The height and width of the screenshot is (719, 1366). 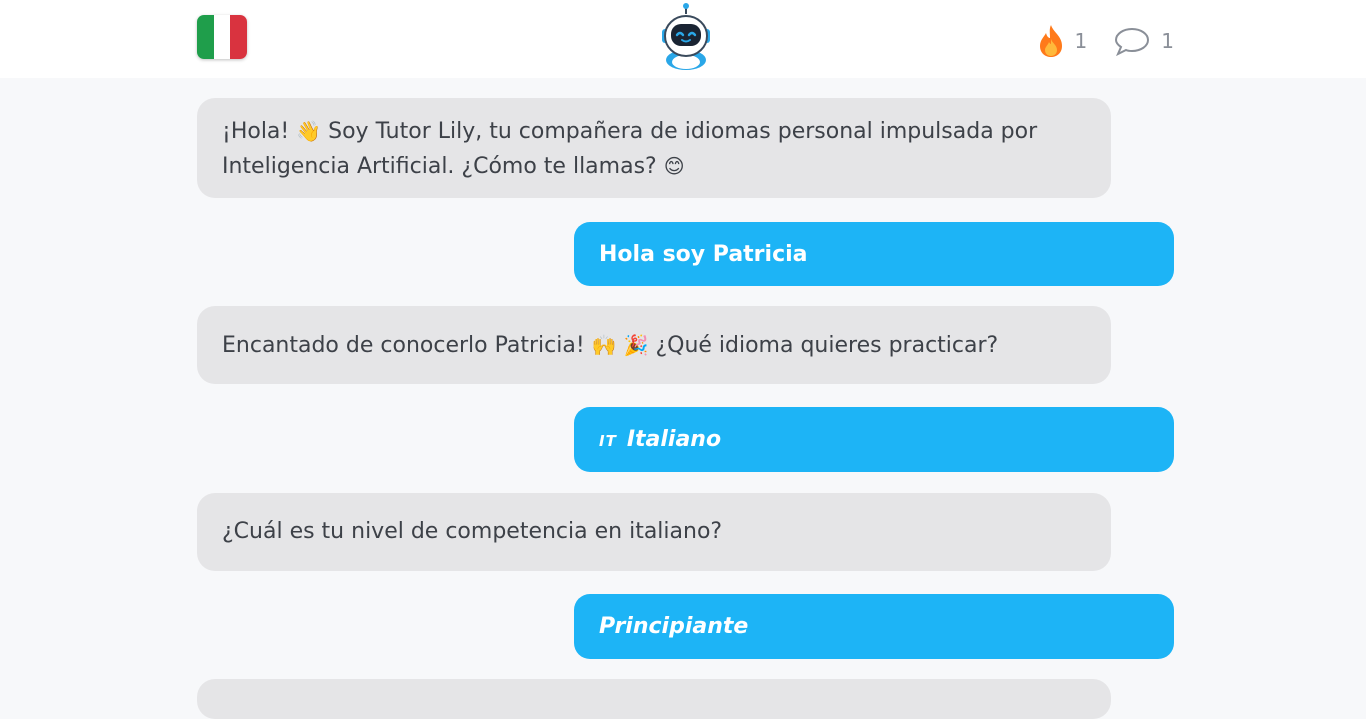 What do you see at coordinates (674, 626) in the screenshot?
I see `message-text: Principiante` at bounding box center [674, 626].